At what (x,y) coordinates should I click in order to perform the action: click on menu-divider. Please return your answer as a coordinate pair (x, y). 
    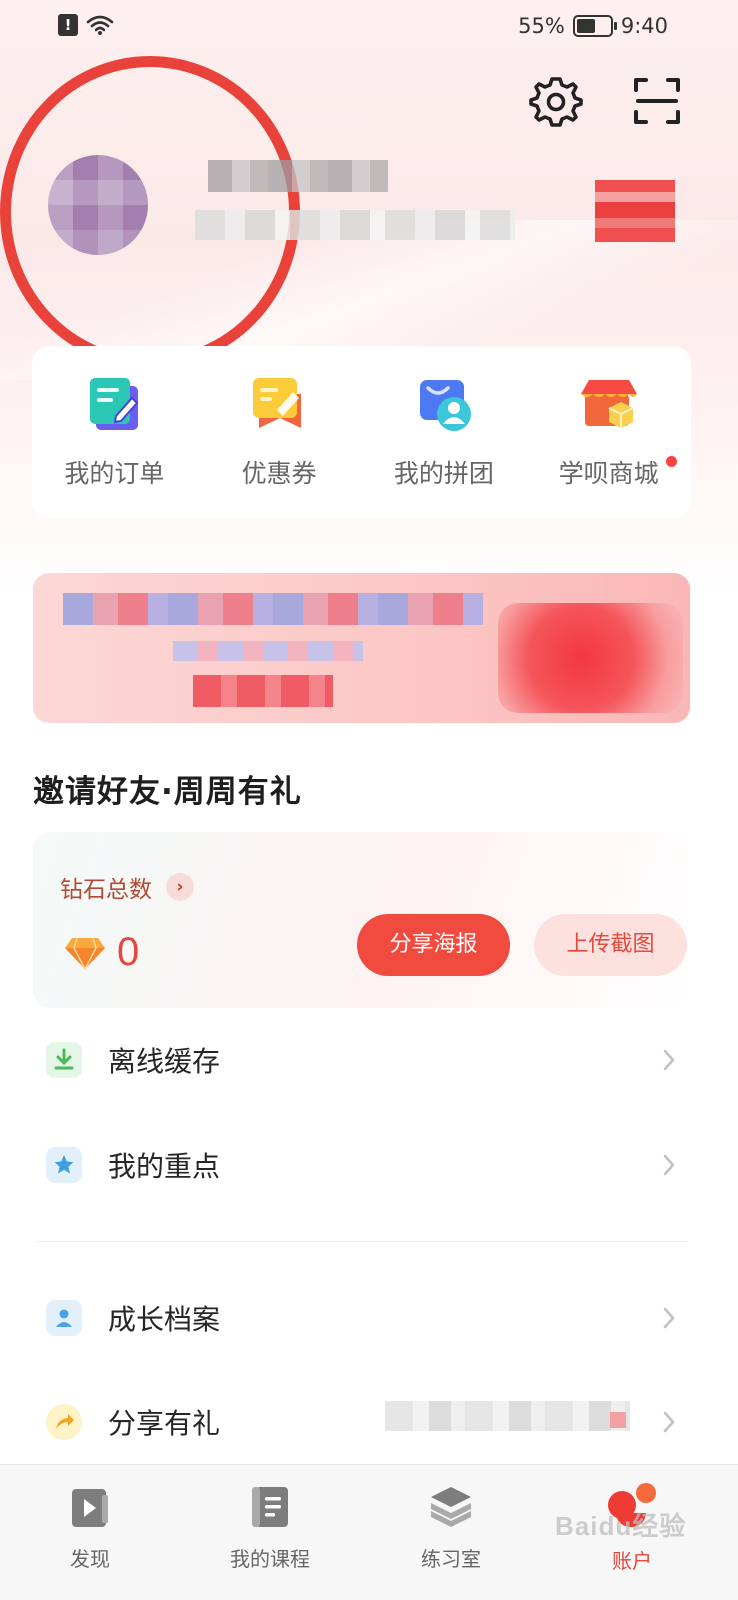
    Looking at the image, I should click on (362, 1241).